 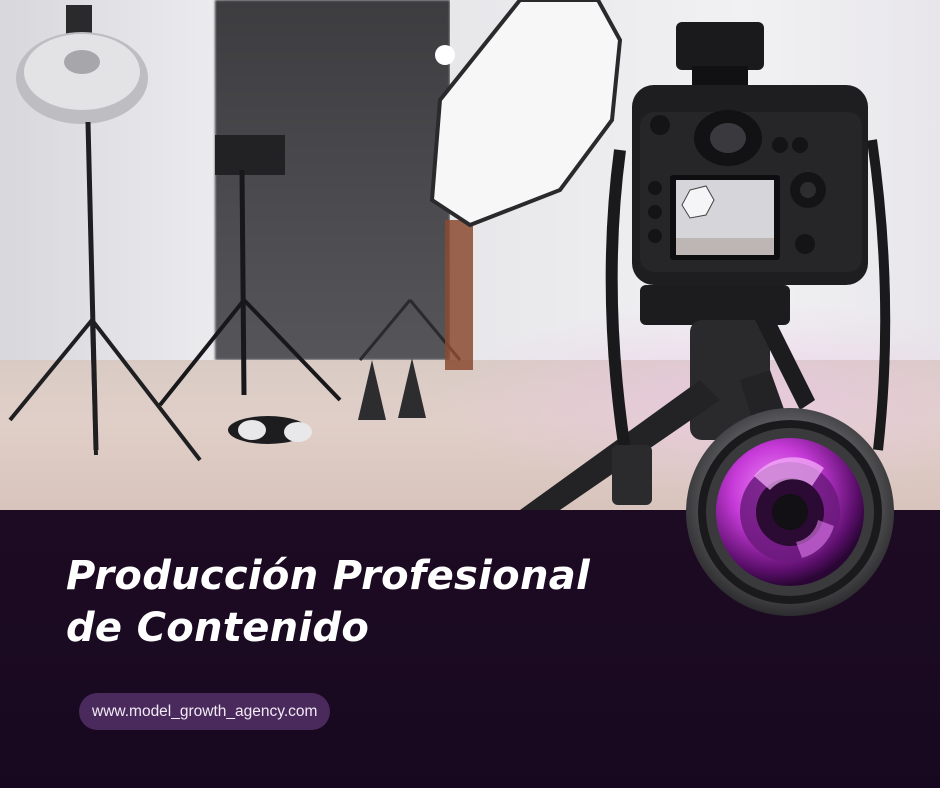 What do you see at coordinates (790, 512) in the screenshot?
I see `camera-lens-icon` at bounding box center [790, 512].